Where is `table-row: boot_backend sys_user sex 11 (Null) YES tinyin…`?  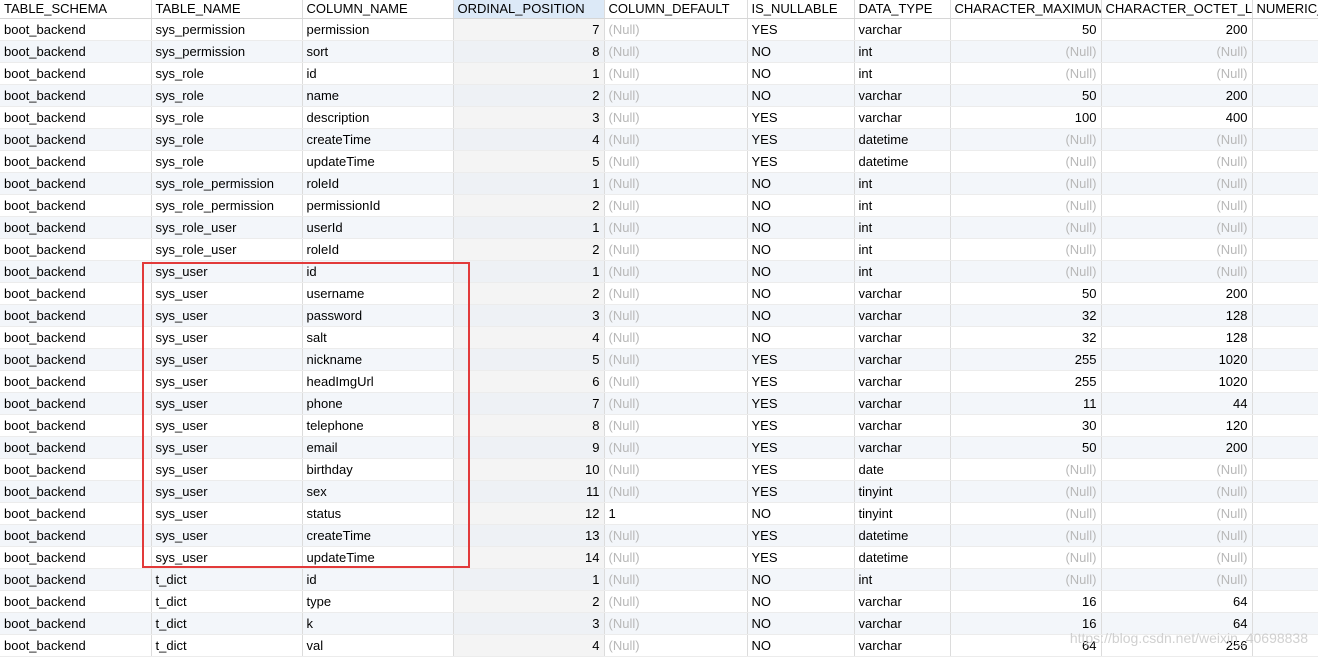
table-row: boot_backend sys_user sex 11 (Null) YES tinyin… is located at coordinates (659, 491).